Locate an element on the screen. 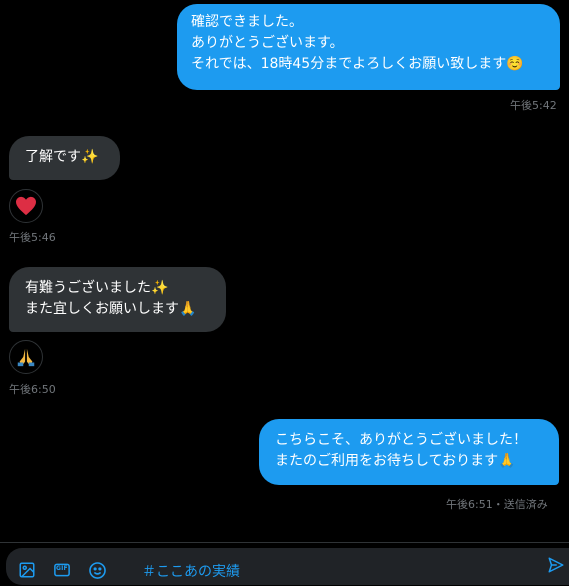 The height and width of the screenshot is (586, 569). image-icon is located at coordinates (27, 570).